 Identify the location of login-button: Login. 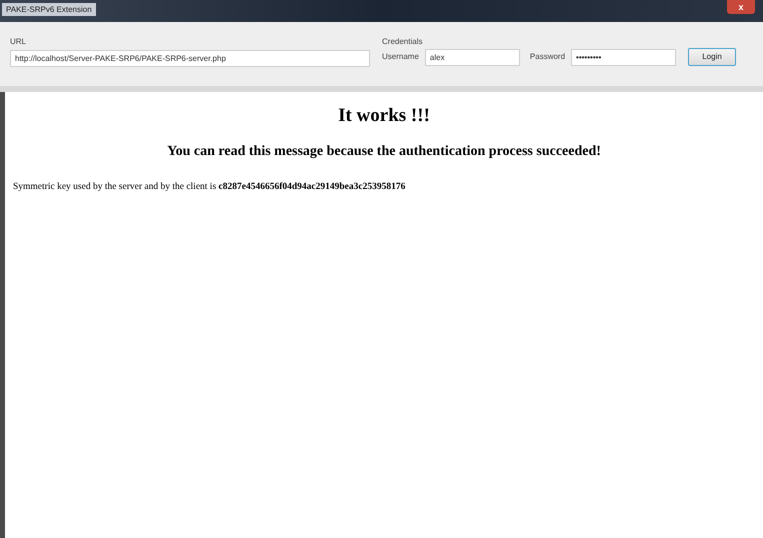
(712, 57).